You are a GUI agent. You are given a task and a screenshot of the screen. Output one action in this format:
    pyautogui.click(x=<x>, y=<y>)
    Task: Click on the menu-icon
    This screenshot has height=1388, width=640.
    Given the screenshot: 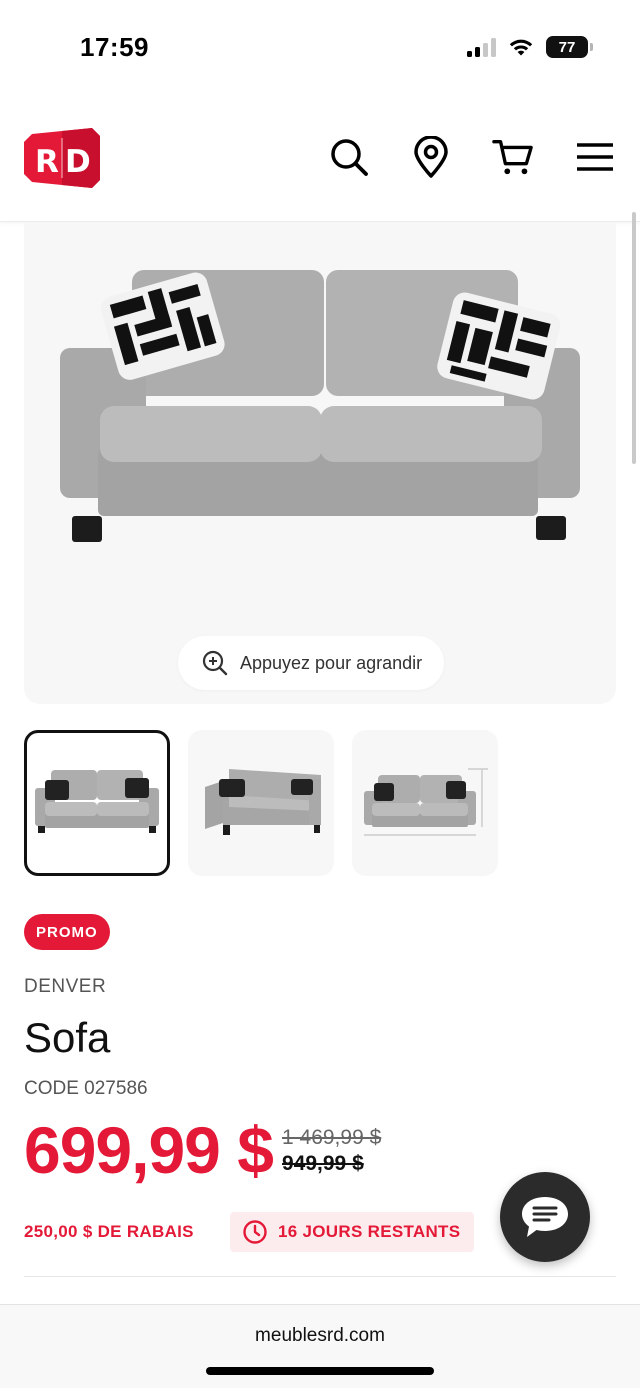 What is the action you would take?
    pyautogui.click(x=595, y=157)
    